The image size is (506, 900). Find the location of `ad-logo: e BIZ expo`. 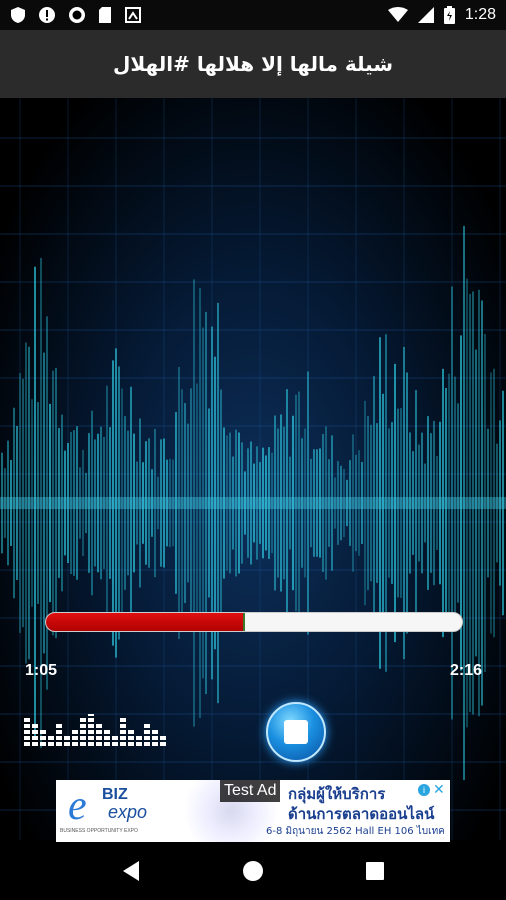

ad-logo: e BIZ expo is located at coordinates (122, 806).